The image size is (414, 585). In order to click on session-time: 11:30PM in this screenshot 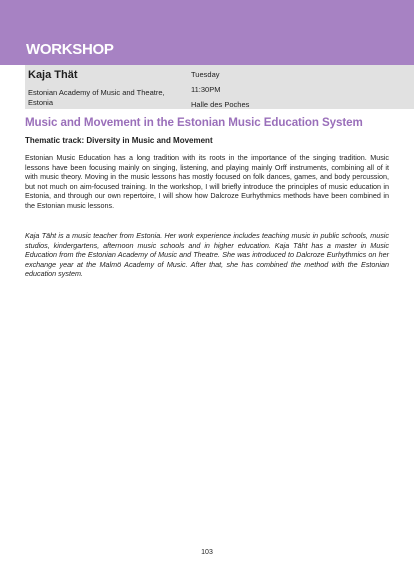, I will do `click(206, 89)`.